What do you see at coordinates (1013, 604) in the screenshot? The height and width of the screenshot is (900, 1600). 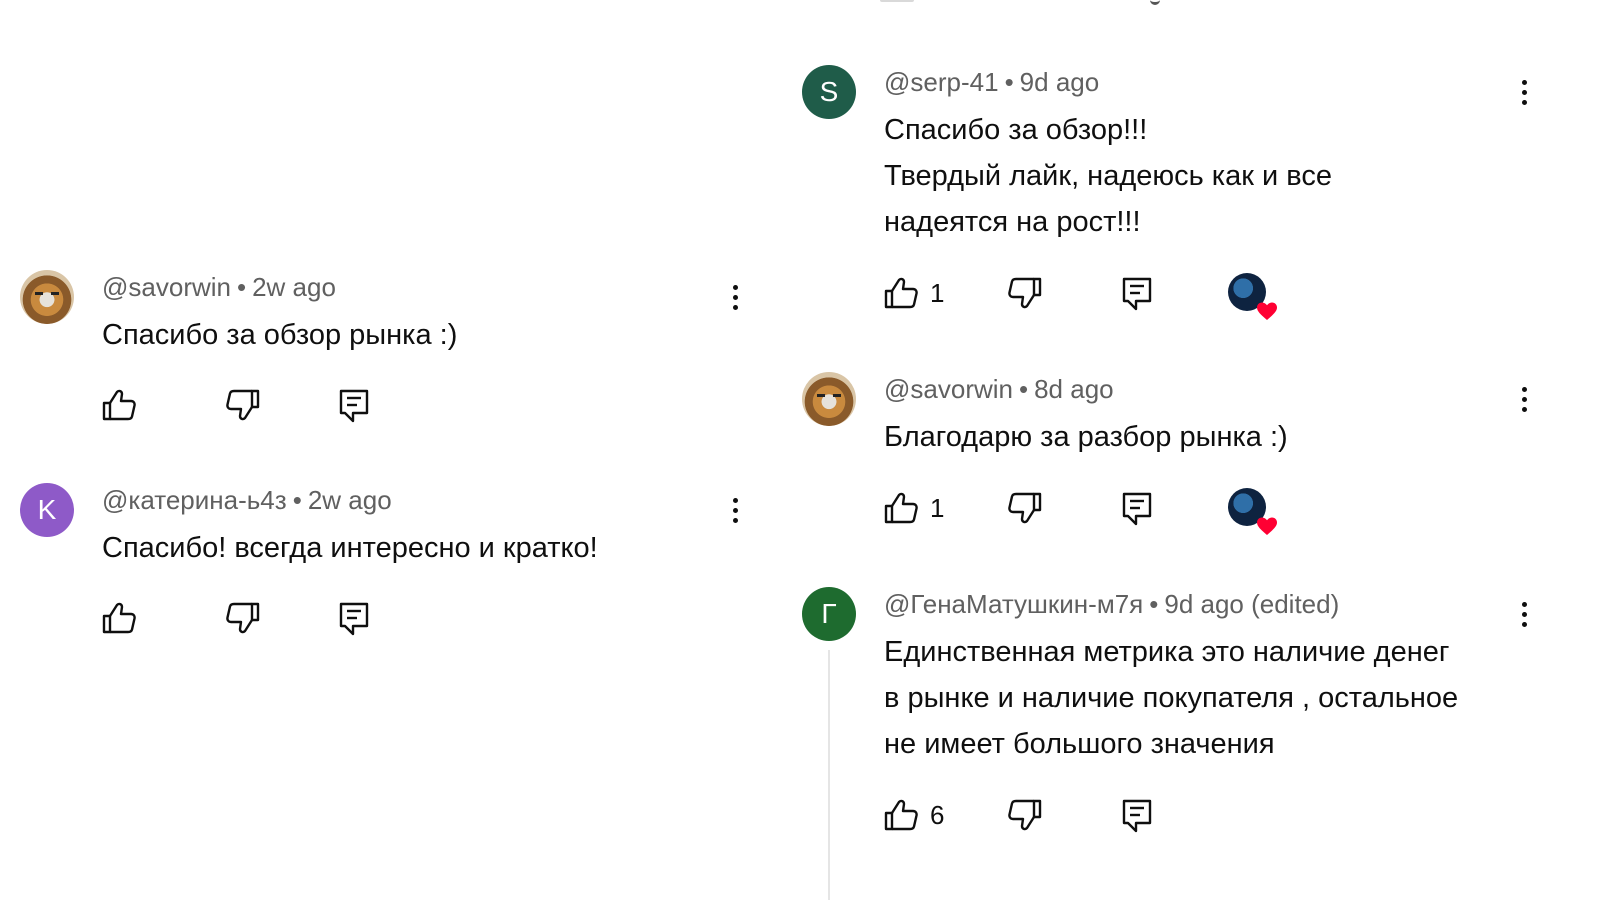 I see `comment-author: @ГенаМатушкин-м7я` at bounding box center [1013, 604].